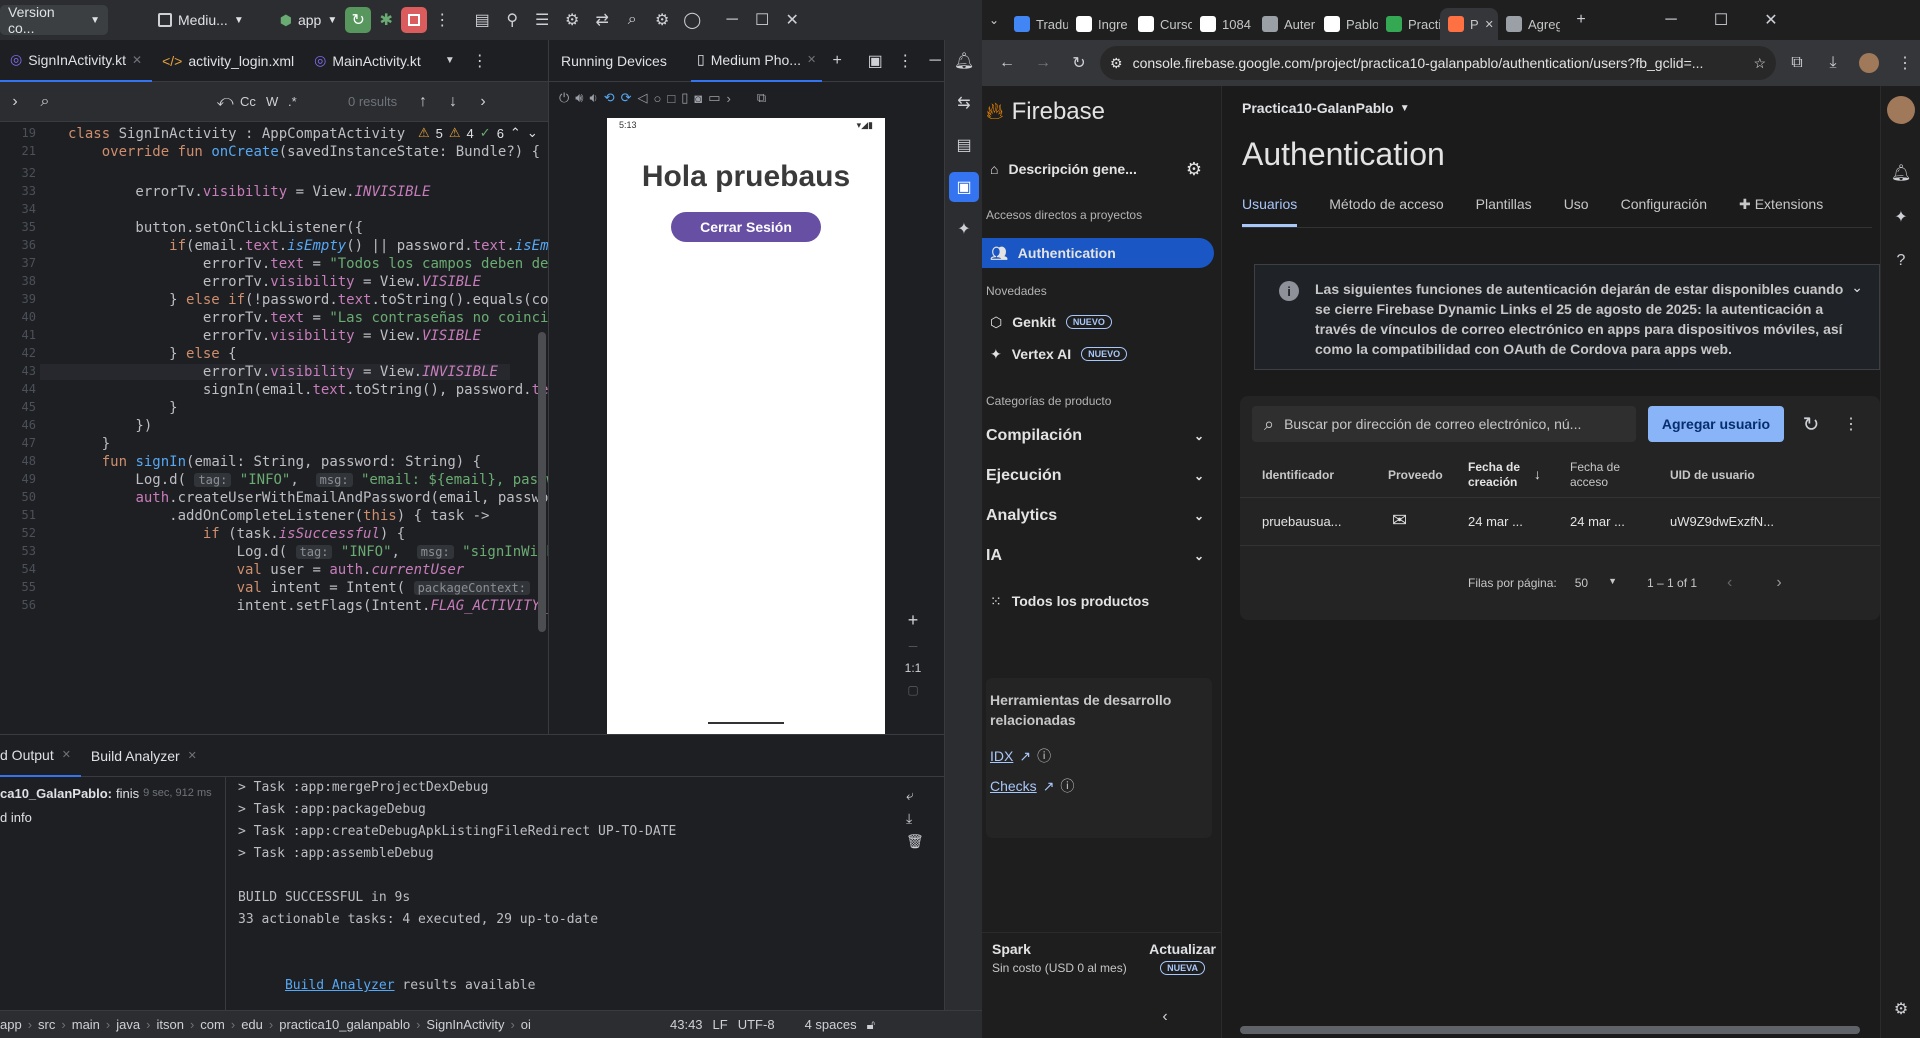 Image resolution: width=1920 pixels, height=1038 pixels. I want to click on build-tree-item: d info, so click(112, 817).